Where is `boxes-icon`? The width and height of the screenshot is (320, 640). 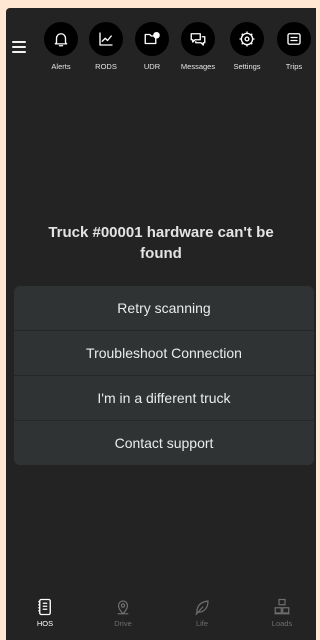
boxes-icon is located at coordinates (282, 606).